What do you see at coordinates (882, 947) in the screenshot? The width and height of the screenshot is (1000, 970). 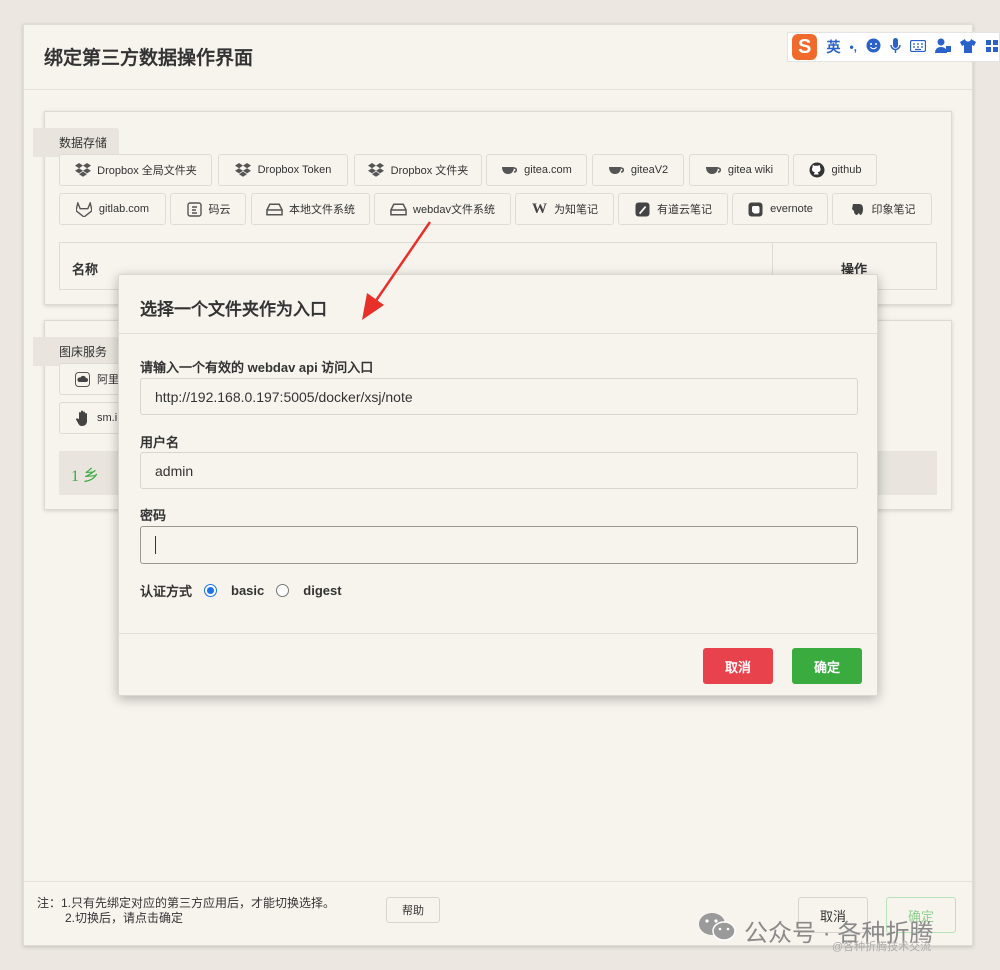 I see `watermark-subtext: @各种折腾技术交流` at bounding box center [882, 947].